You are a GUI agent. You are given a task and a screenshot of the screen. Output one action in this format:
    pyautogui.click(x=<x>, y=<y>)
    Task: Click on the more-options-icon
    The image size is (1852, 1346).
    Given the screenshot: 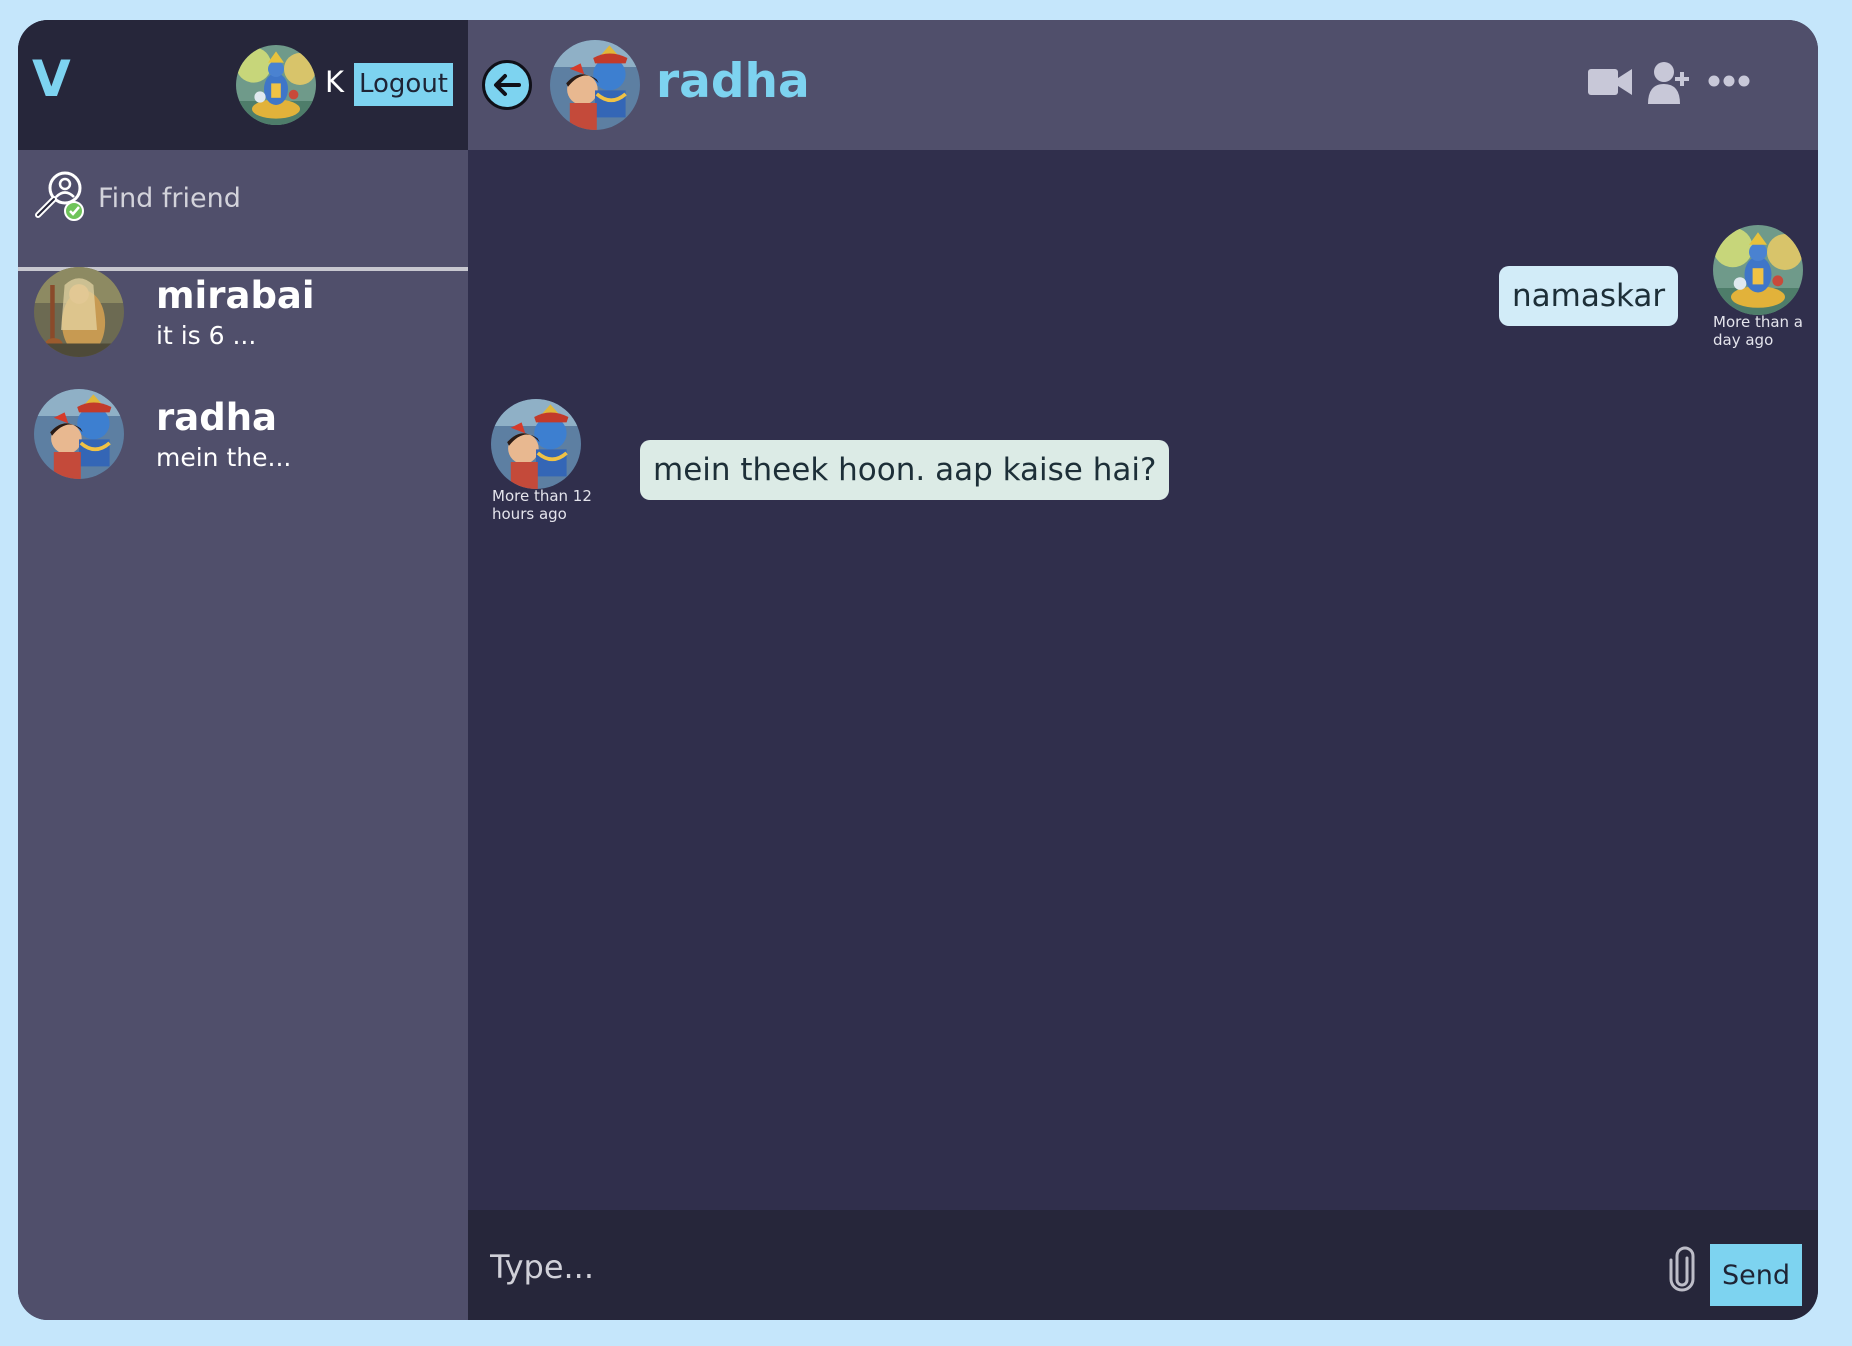 What is the action you would take?
    pyautogui.click(x=1729, y=81)
    